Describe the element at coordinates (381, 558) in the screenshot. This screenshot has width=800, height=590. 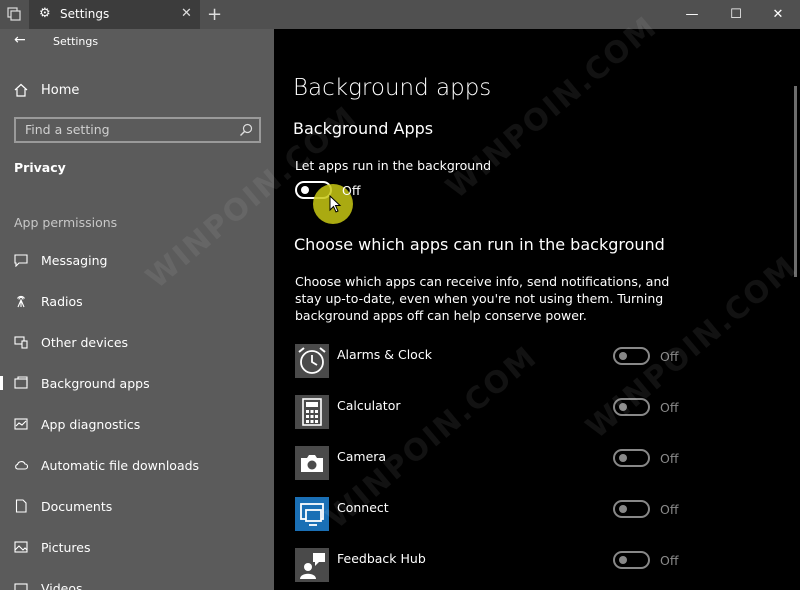
I see `app-name: Feedback Hub` at that location.